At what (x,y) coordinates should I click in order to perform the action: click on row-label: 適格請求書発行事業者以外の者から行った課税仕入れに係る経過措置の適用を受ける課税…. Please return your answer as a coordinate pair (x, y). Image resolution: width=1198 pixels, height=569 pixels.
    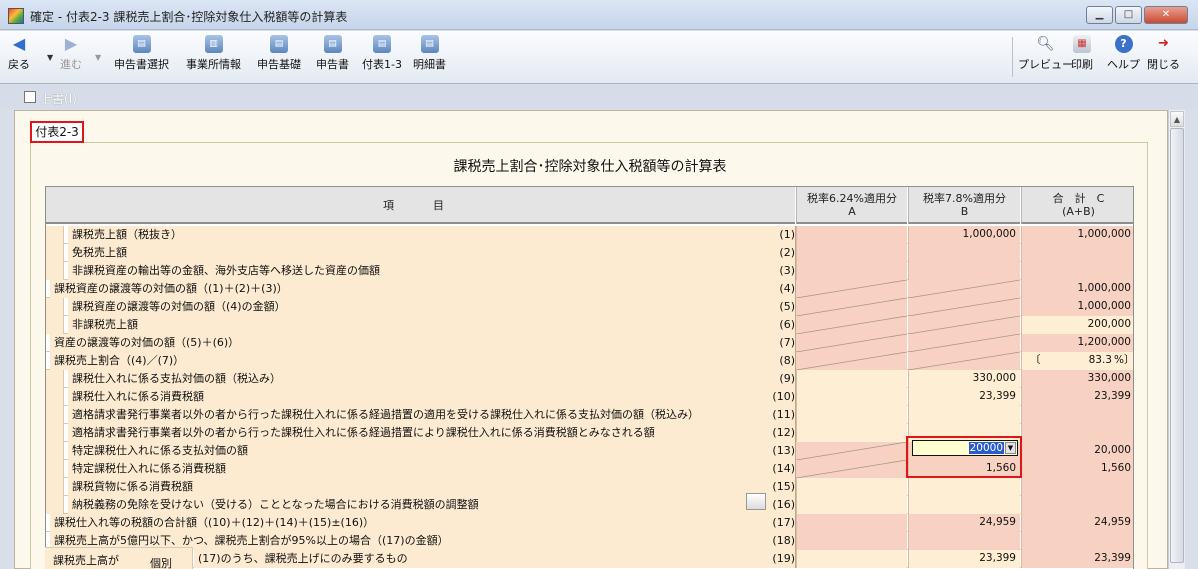
    Looking at the image, I should click on (416, 415).